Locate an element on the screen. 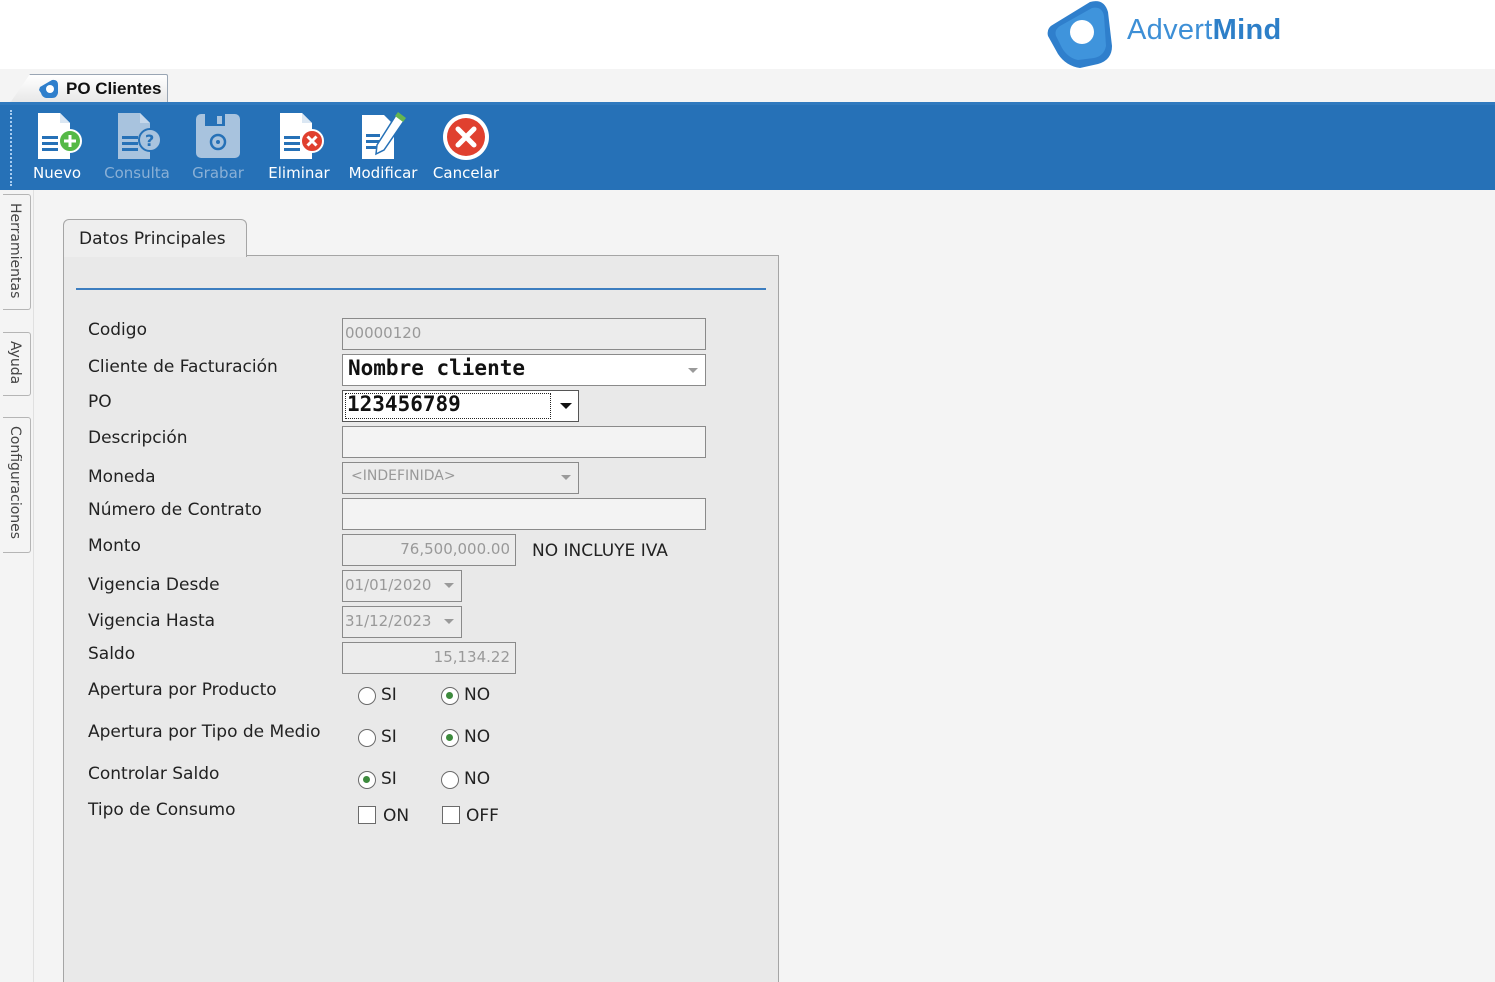  apertura-medio-no-radio is located at coordinates (450, 738).